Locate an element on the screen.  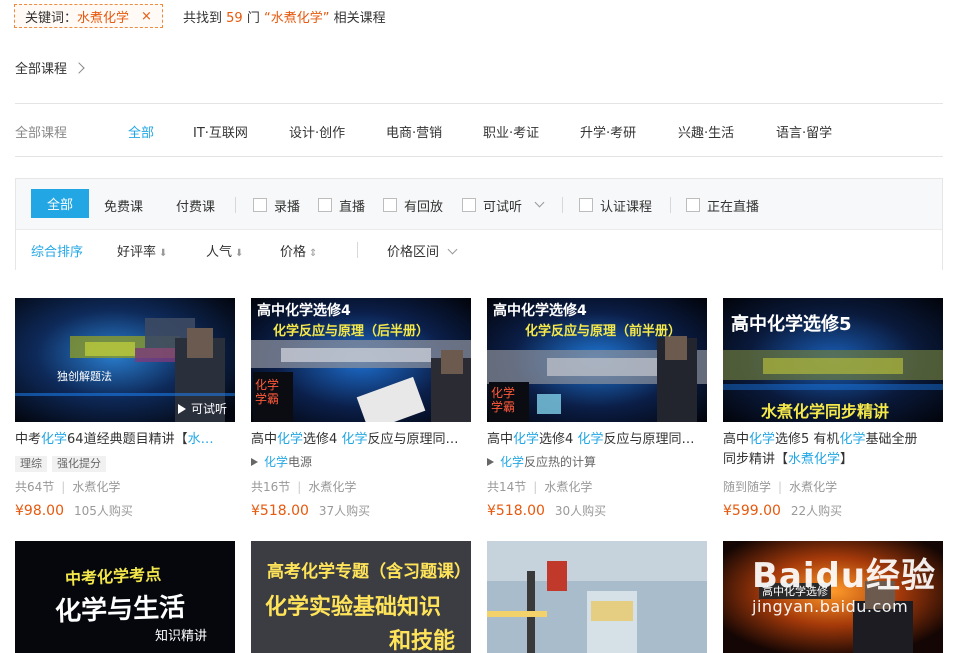
course-meta: 随到随学 | 水煮化学 is located at coordinates (780, 487).